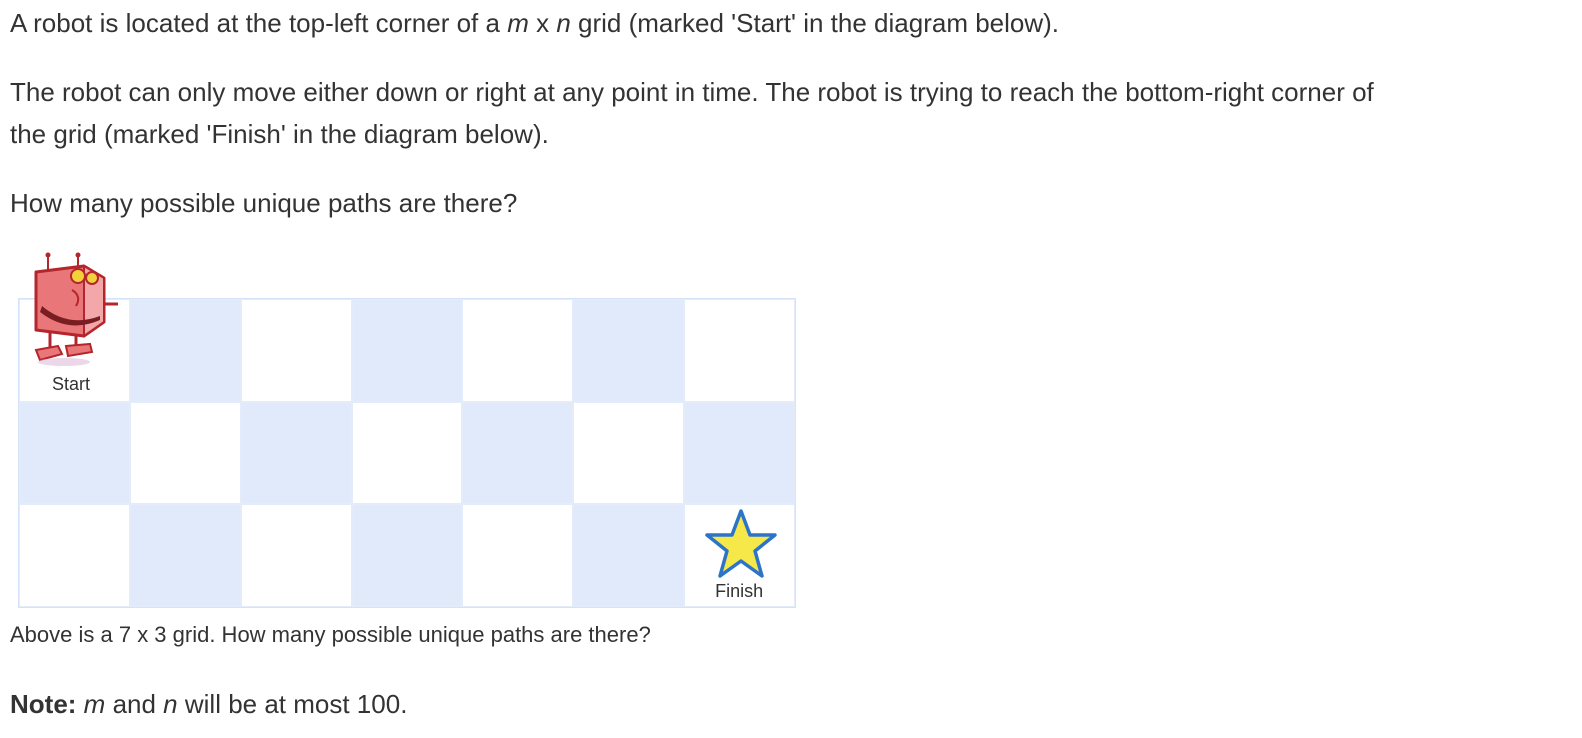 The image size is (1582, 738). I want to click on grid-cell-r3-c2, so click(185, 555).